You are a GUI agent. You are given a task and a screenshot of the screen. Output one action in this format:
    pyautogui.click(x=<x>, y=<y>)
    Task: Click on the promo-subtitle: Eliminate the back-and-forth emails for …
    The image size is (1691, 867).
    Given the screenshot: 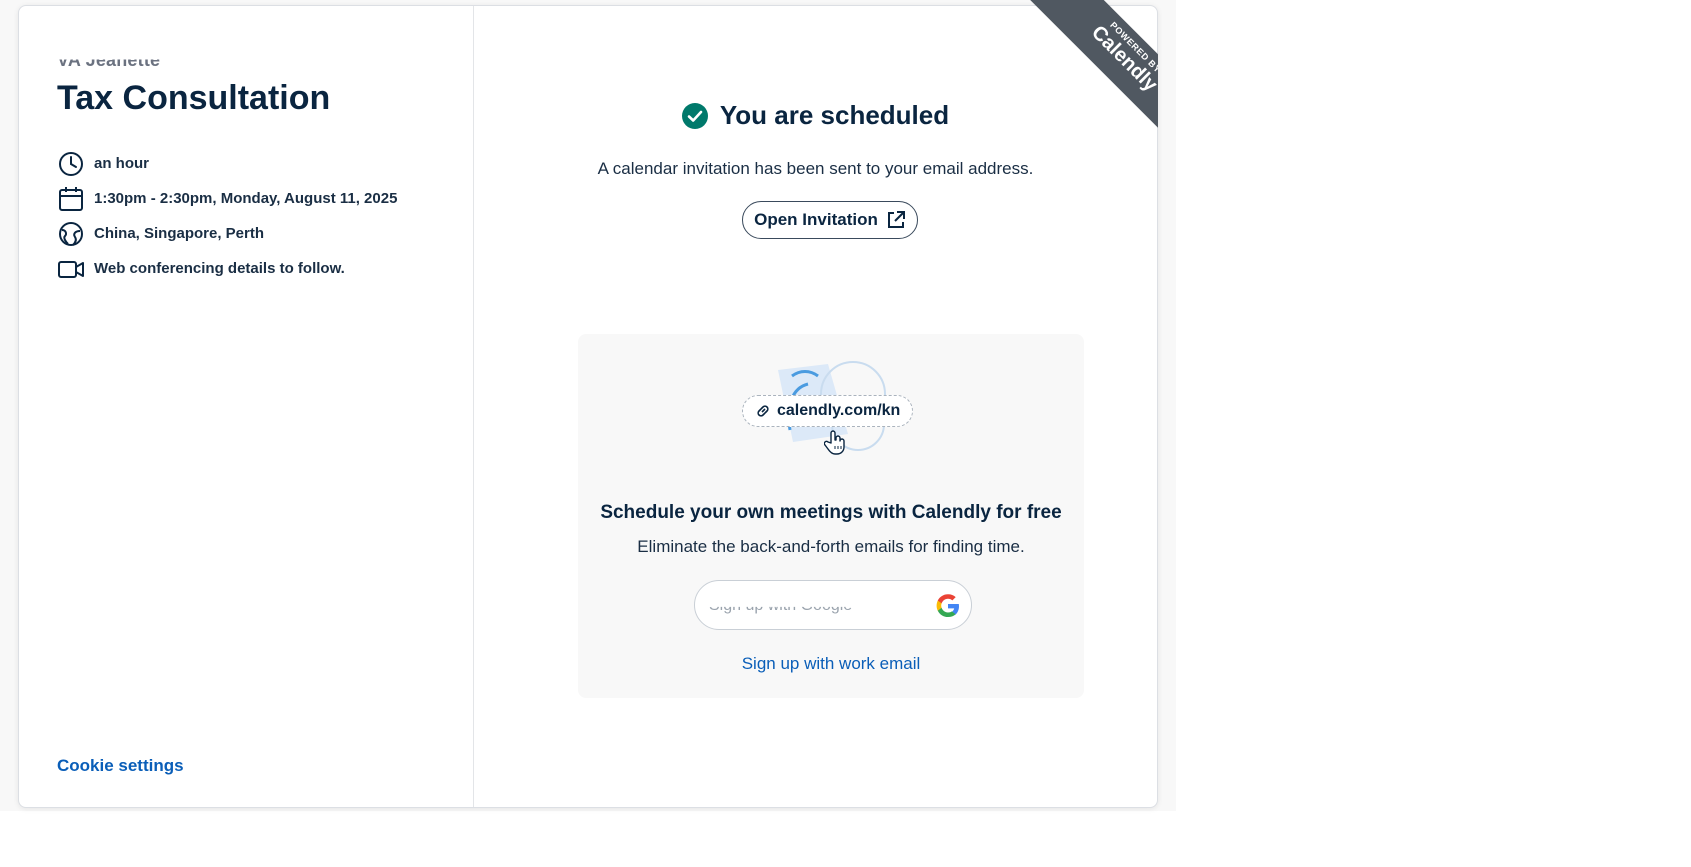 What is the action you would take?
    pyautogui.click(x=831, y=546)
    